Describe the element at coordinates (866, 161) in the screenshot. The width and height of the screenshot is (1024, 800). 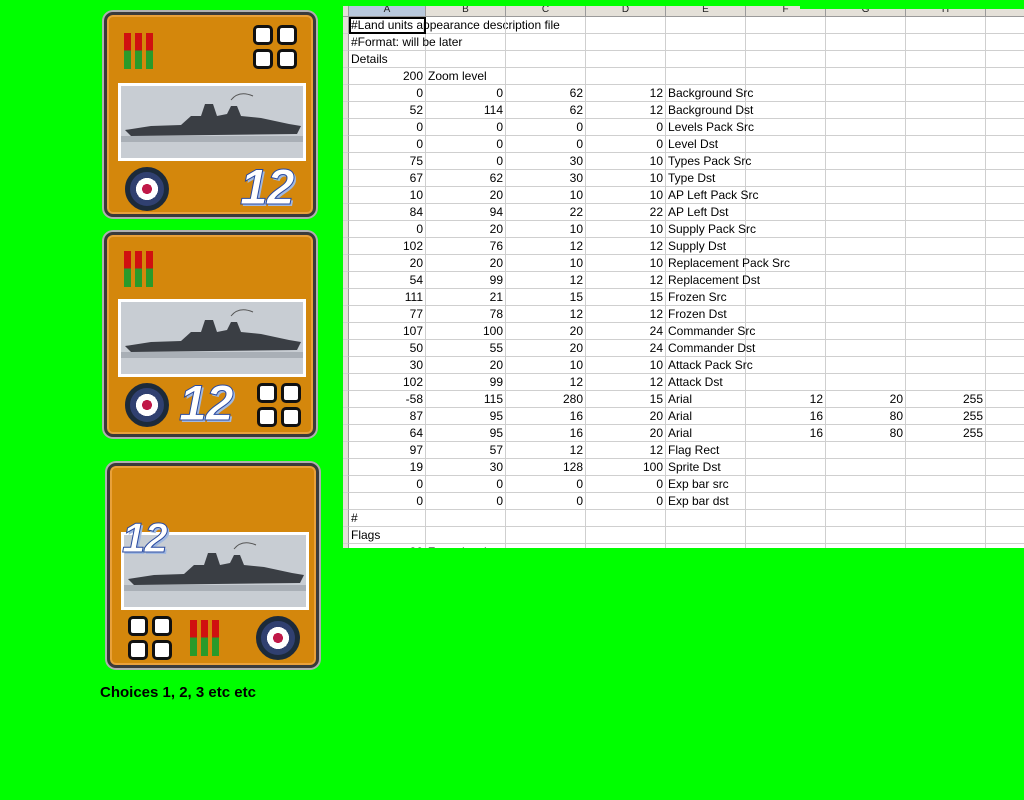
I see `cell-g9` at that location.